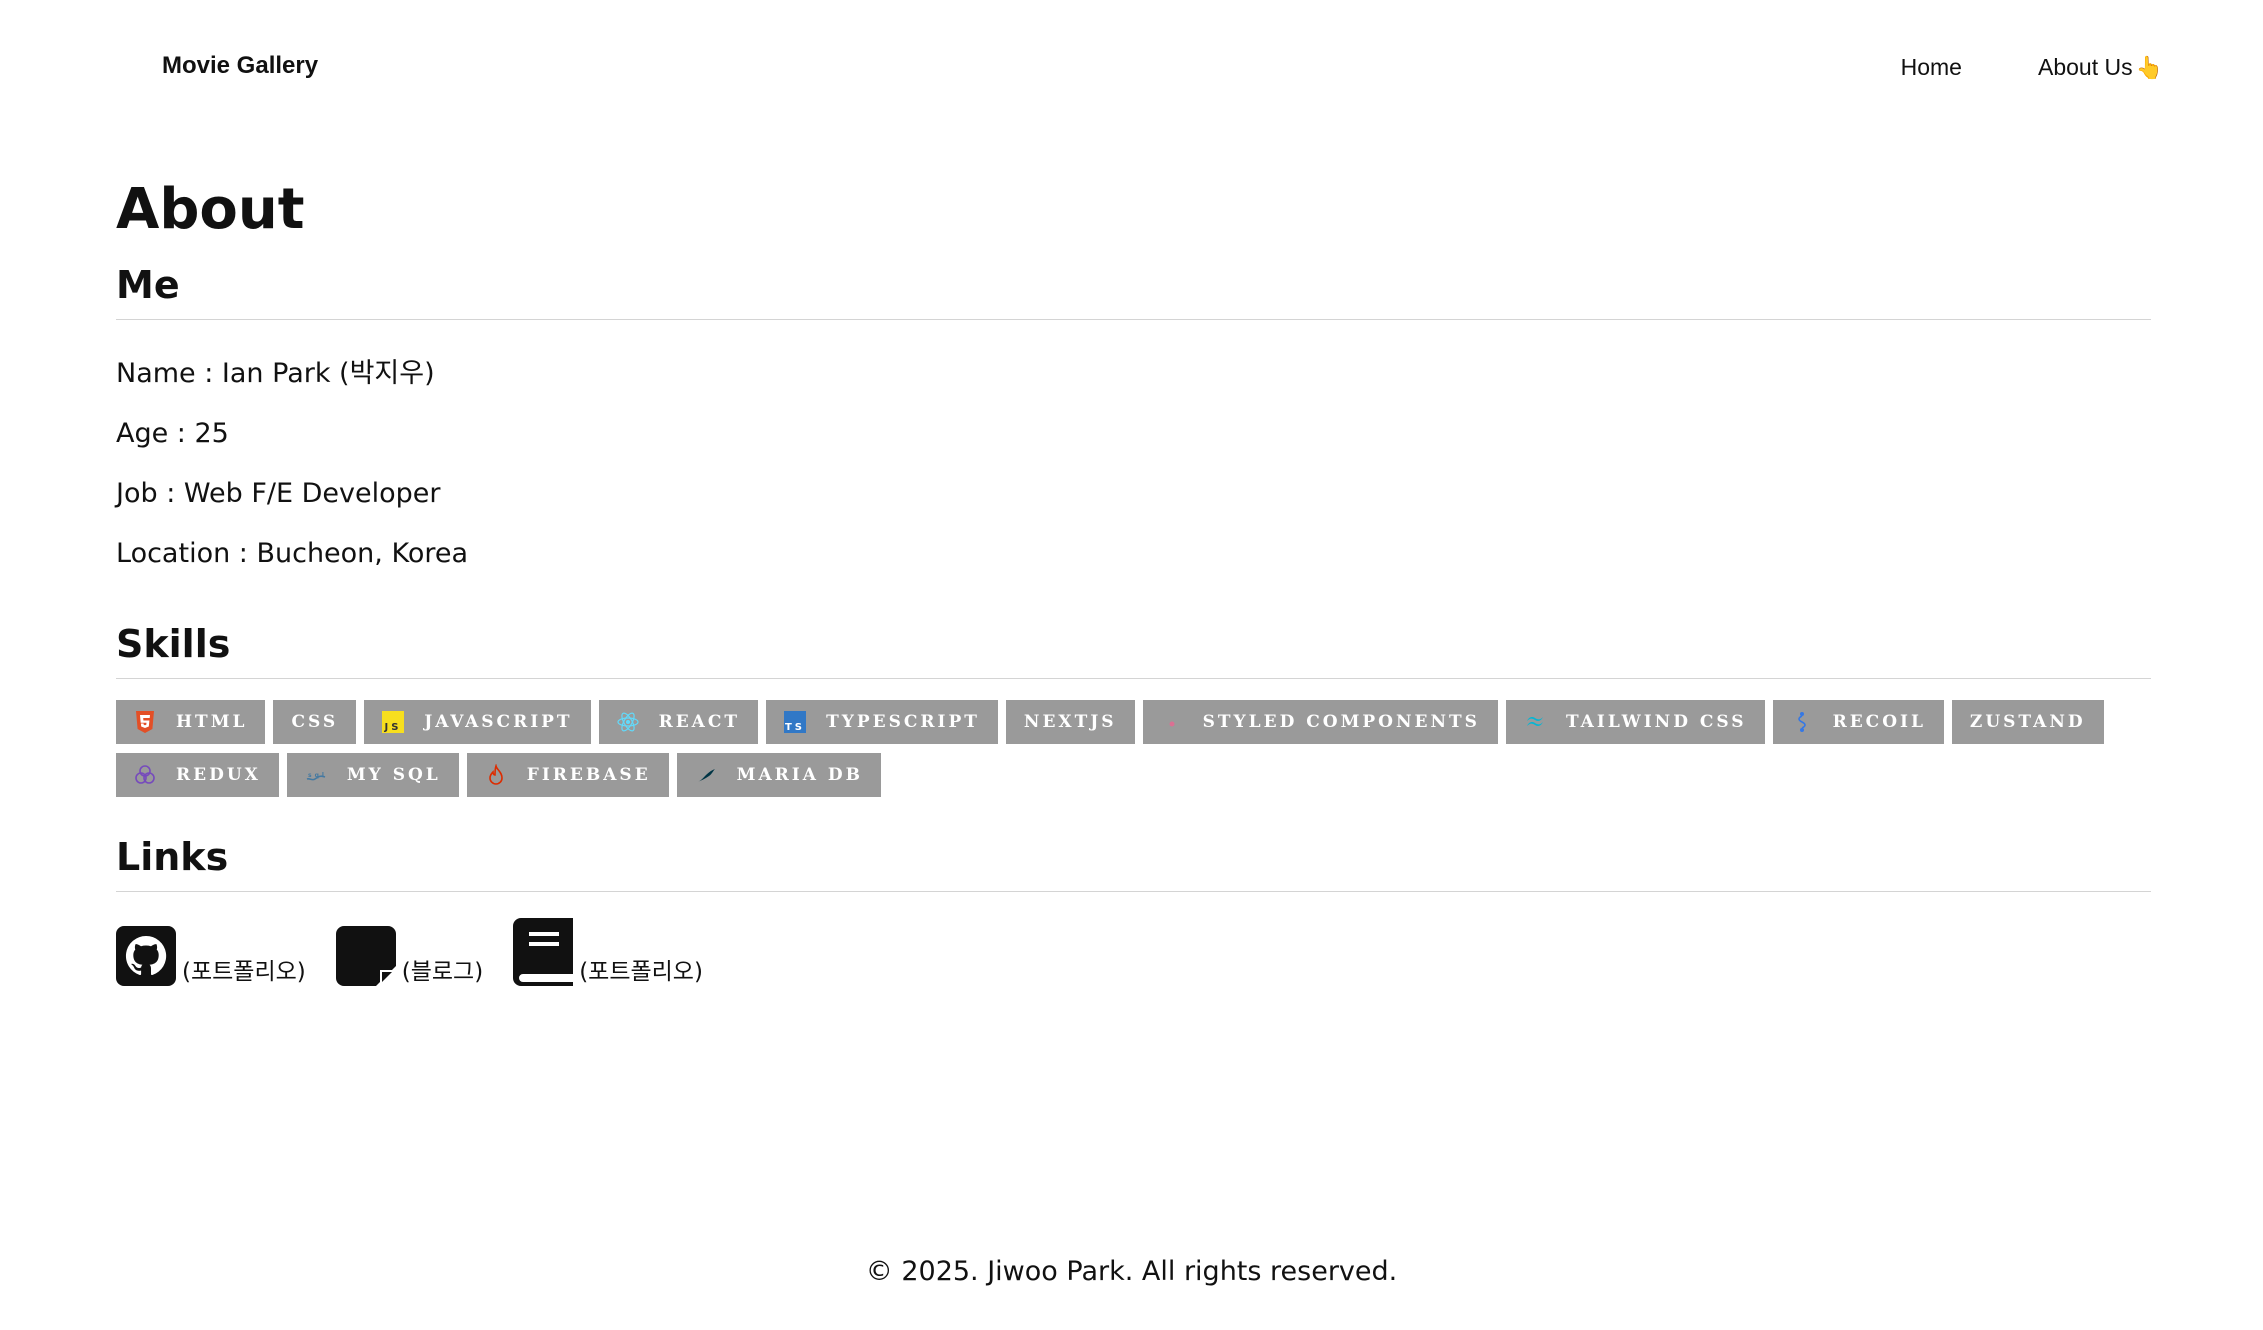  I want to click on pointing-hand-icon: 👆, so click(2149, 67).